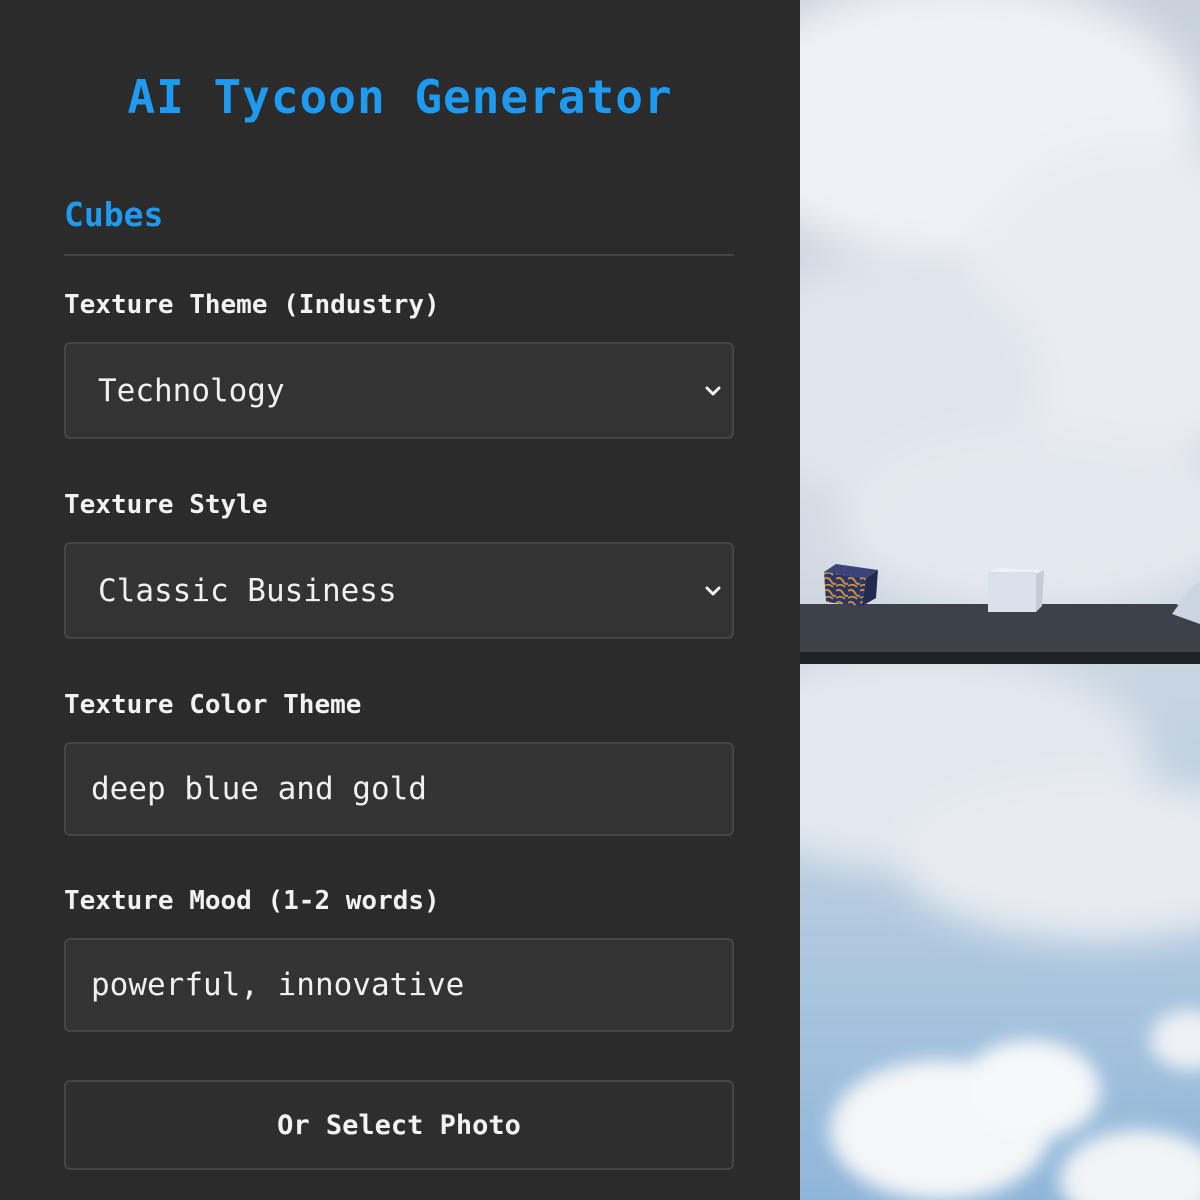 Image resolution: width=1200 pixels, height=1200 pixels. I want to click on texture-style-value: Classic Business, so click(247, 590).